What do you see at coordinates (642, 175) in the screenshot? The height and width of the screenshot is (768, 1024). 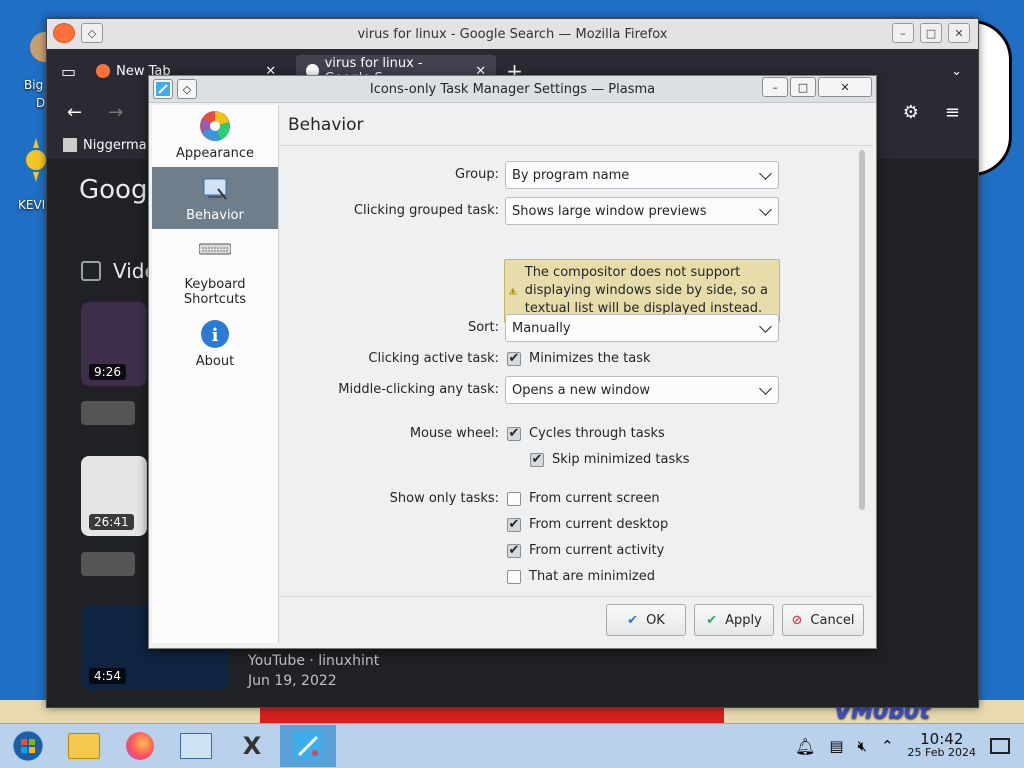 I see `group-combobox: By program name` at bounding box center [642, 175].